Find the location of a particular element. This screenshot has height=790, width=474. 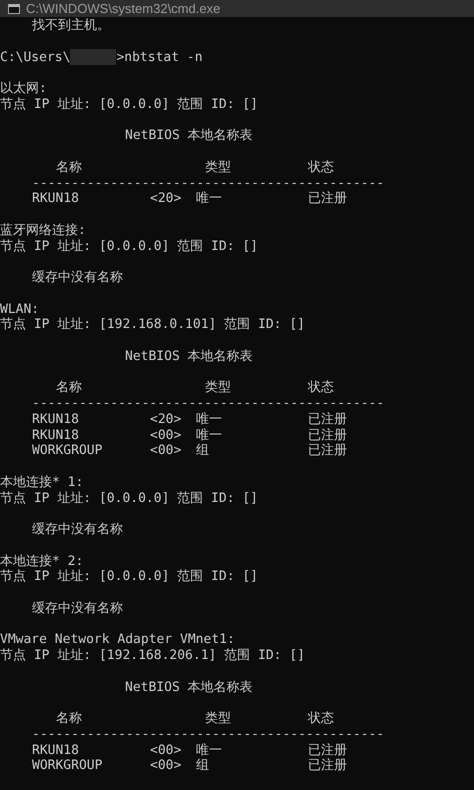

console-line: 本地连接* 2: is located at coordinates (42, 561).